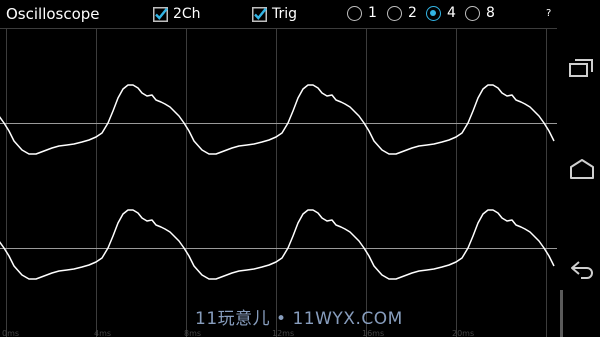 This screenshot has height=337, width=600. Describe the element at coordinates (548, 13) in the screenshot. I see `help-button: ?` at that location.